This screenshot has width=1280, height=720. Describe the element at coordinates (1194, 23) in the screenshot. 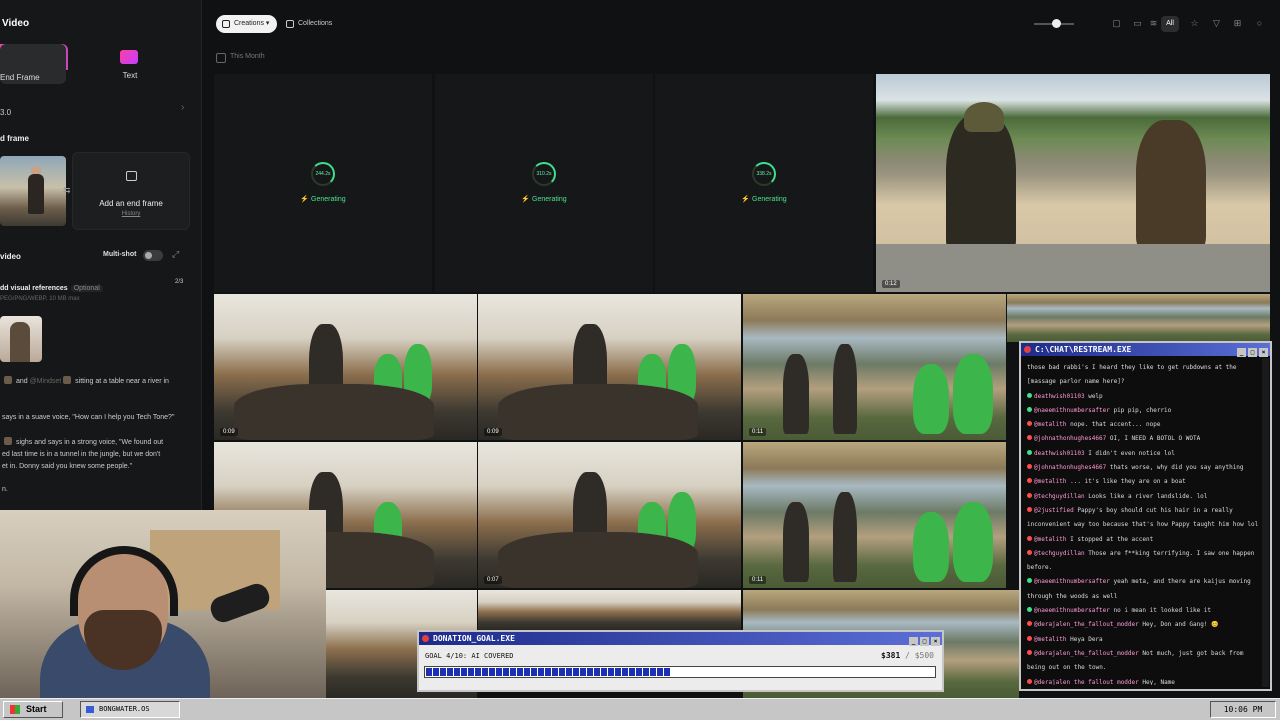

I see `star-icon: ☆` at that location.